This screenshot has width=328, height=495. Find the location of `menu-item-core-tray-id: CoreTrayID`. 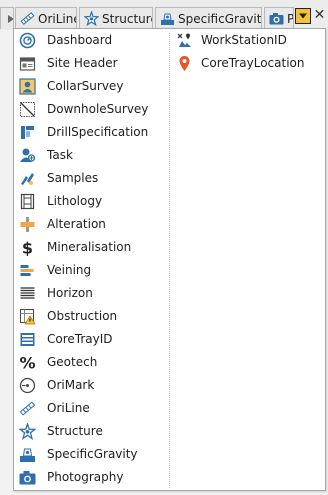

menu-item-core-tray-id: CoreTrayID is located at coordinates (91, 339).